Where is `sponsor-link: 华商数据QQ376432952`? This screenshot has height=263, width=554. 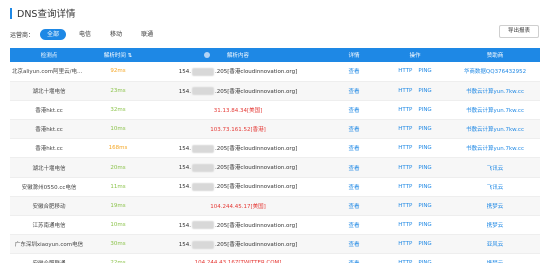 sponsor-link: 华商数据QQ376432952 is located at coordinates (495, 72).